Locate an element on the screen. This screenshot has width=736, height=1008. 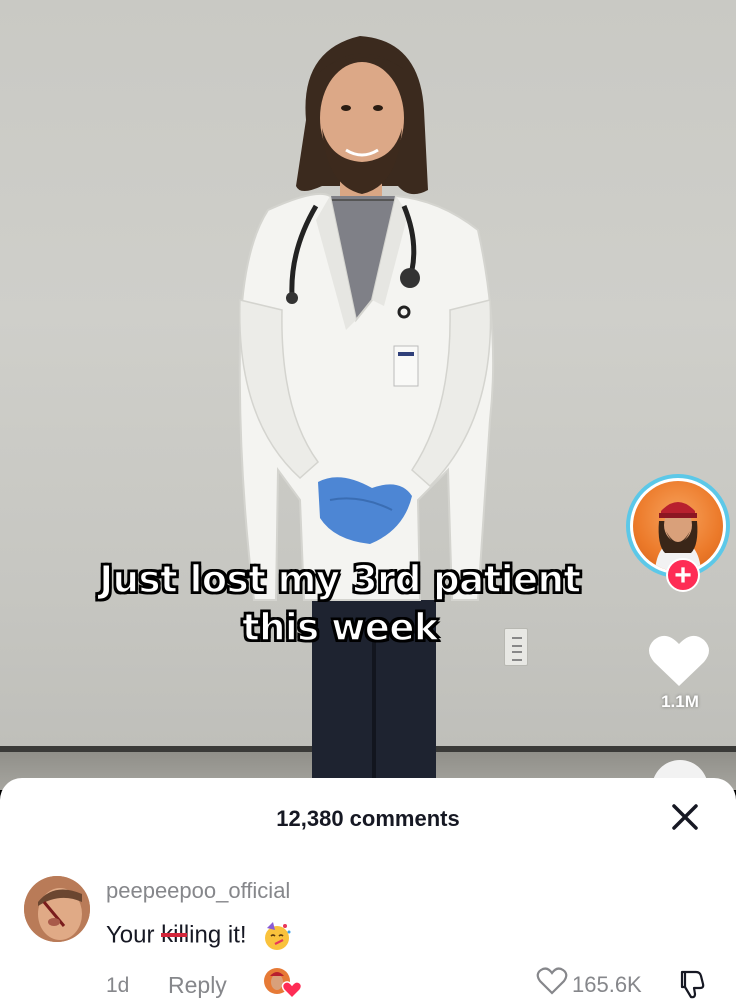
close-icon is located at coordinates (685, 817).